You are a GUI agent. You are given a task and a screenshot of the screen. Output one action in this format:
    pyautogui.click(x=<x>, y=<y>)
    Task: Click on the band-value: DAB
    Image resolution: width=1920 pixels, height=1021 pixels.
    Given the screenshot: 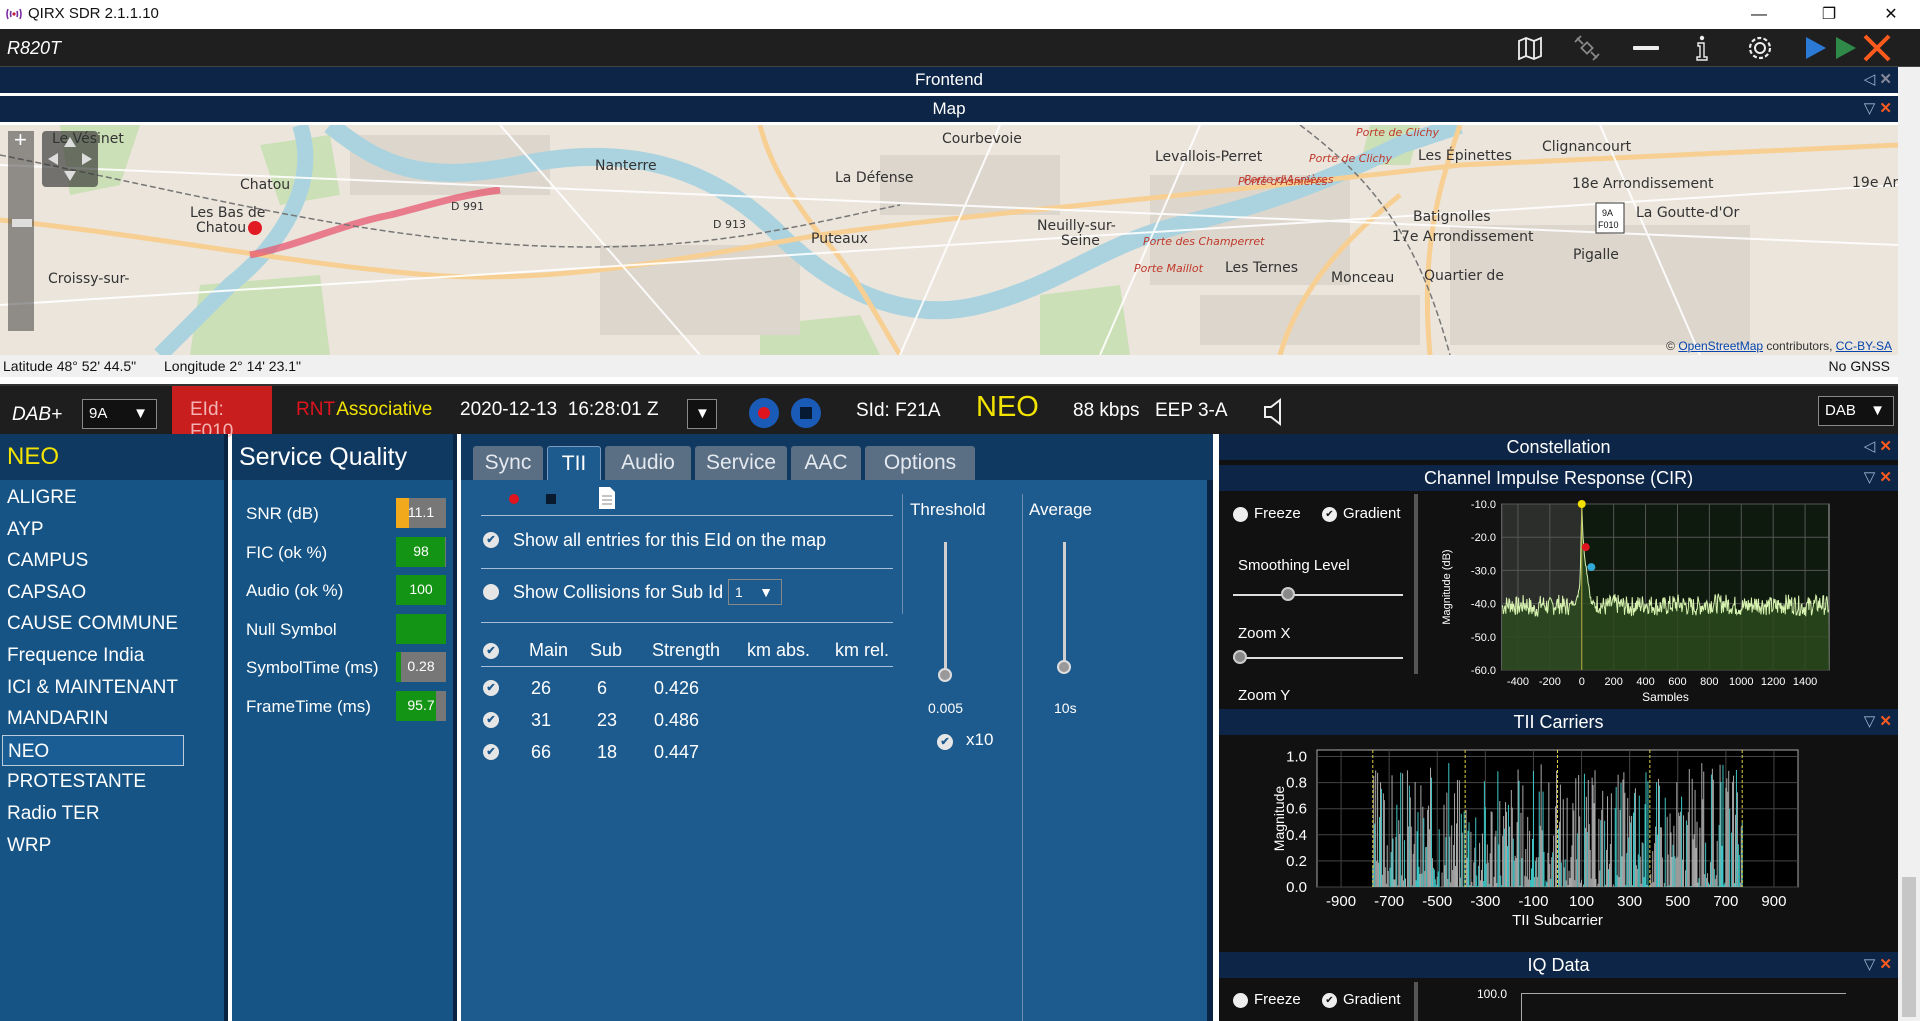 What is the action you would take?
    pyautogui.click(x=1840, y=410)
    